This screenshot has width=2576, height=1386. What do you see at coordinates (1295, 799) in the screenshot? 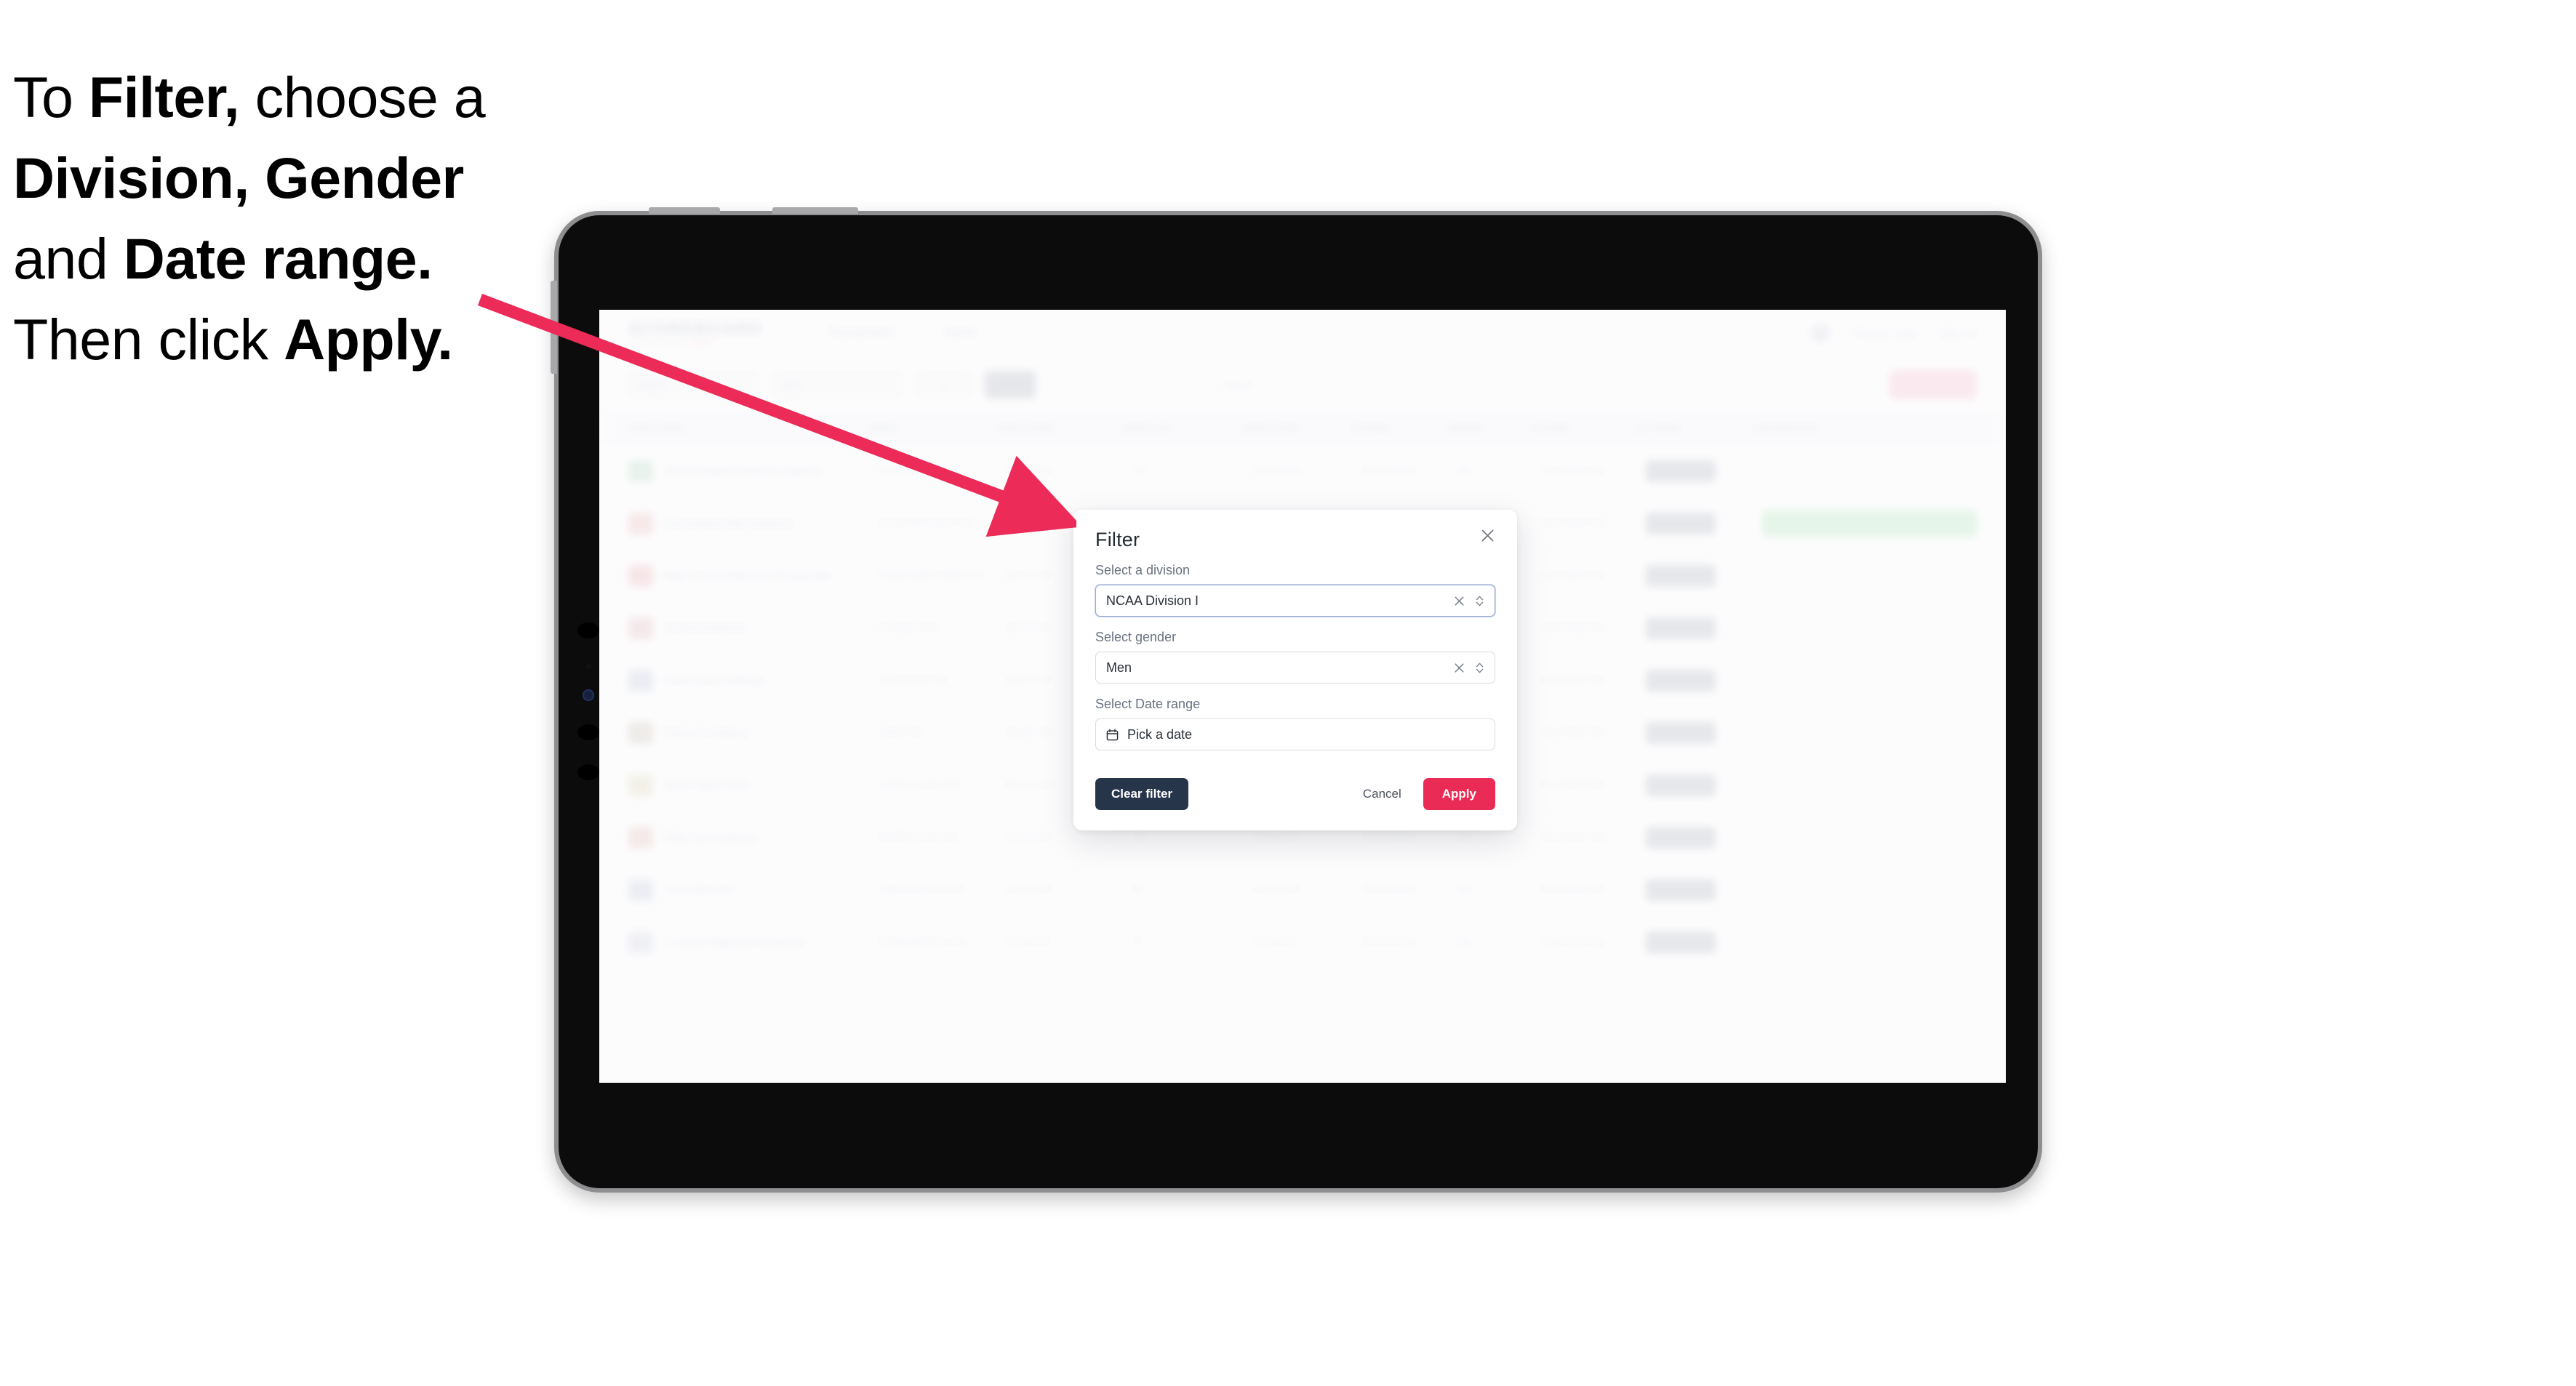
I see `dialog-footer: Clear filter Cancel Apply` at bounding box center [1295, 799].